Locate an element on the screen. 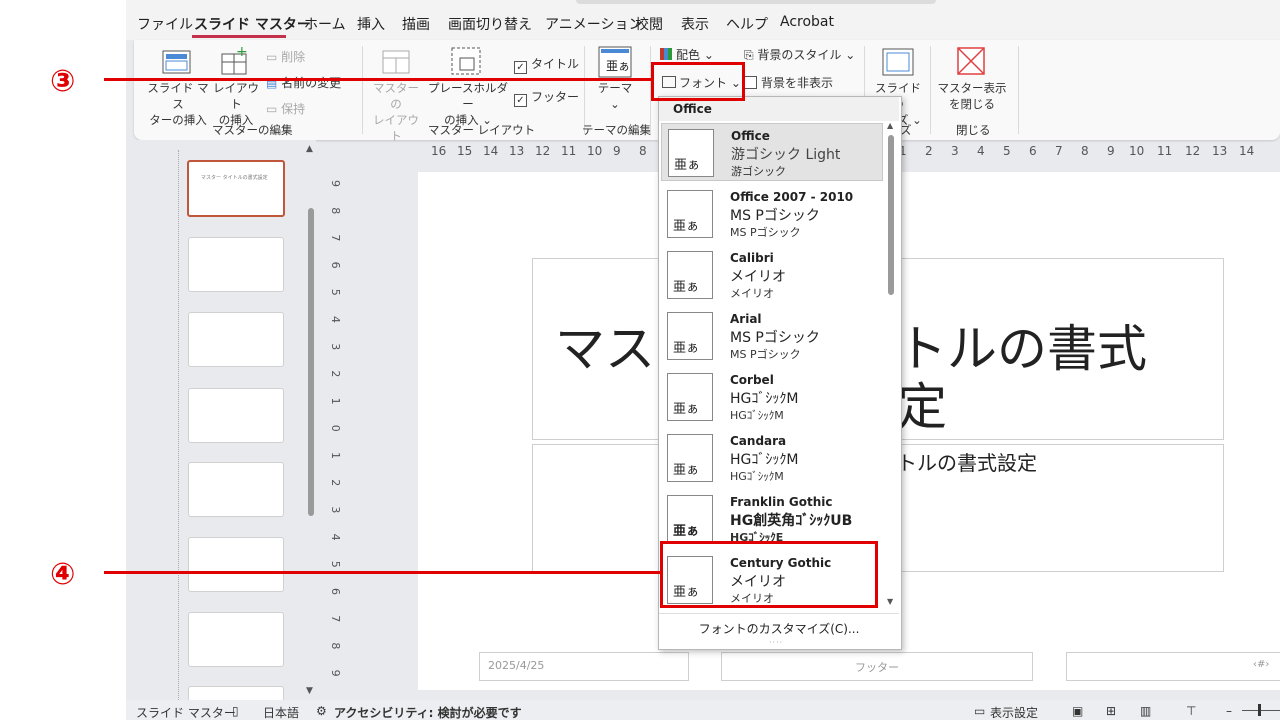 This screenshot has height=721, width=1280. tab-view: 表示 is located at coordinates (695, 24).